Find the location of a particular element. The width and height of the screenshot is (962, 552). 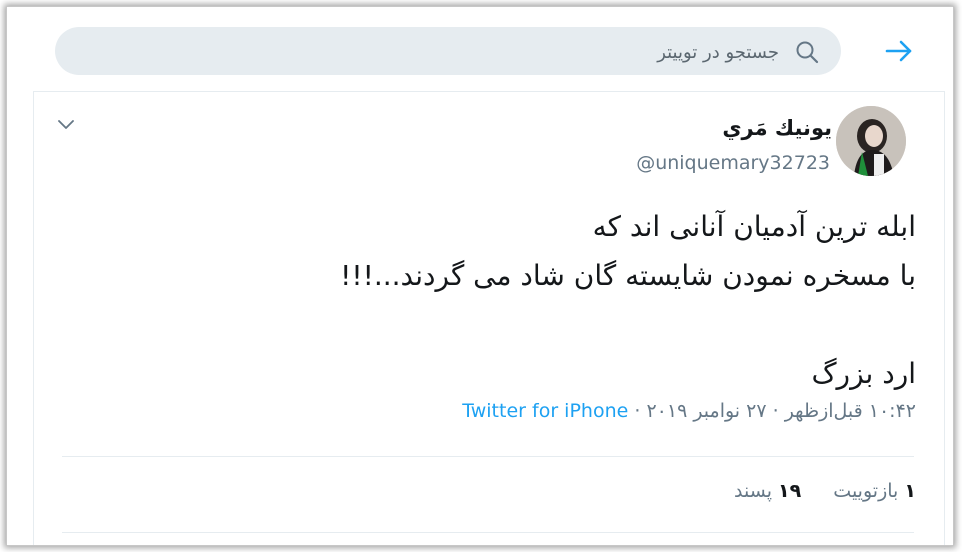

search-box is located at coordinates (448, 52).